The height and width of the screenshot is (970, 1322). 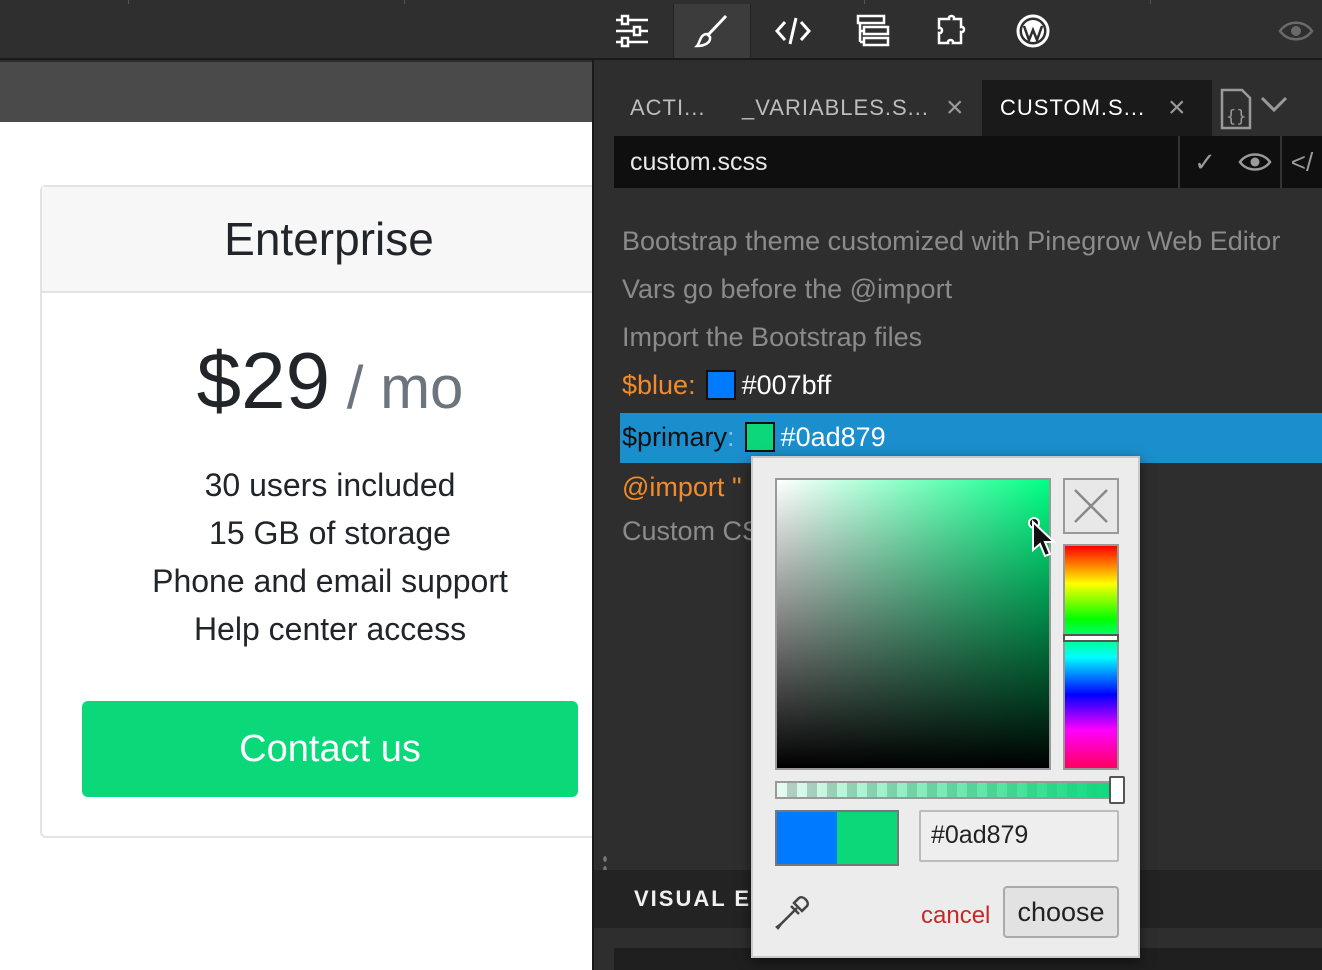 I want to click on code-tool-button, so click(x=793, y=31).